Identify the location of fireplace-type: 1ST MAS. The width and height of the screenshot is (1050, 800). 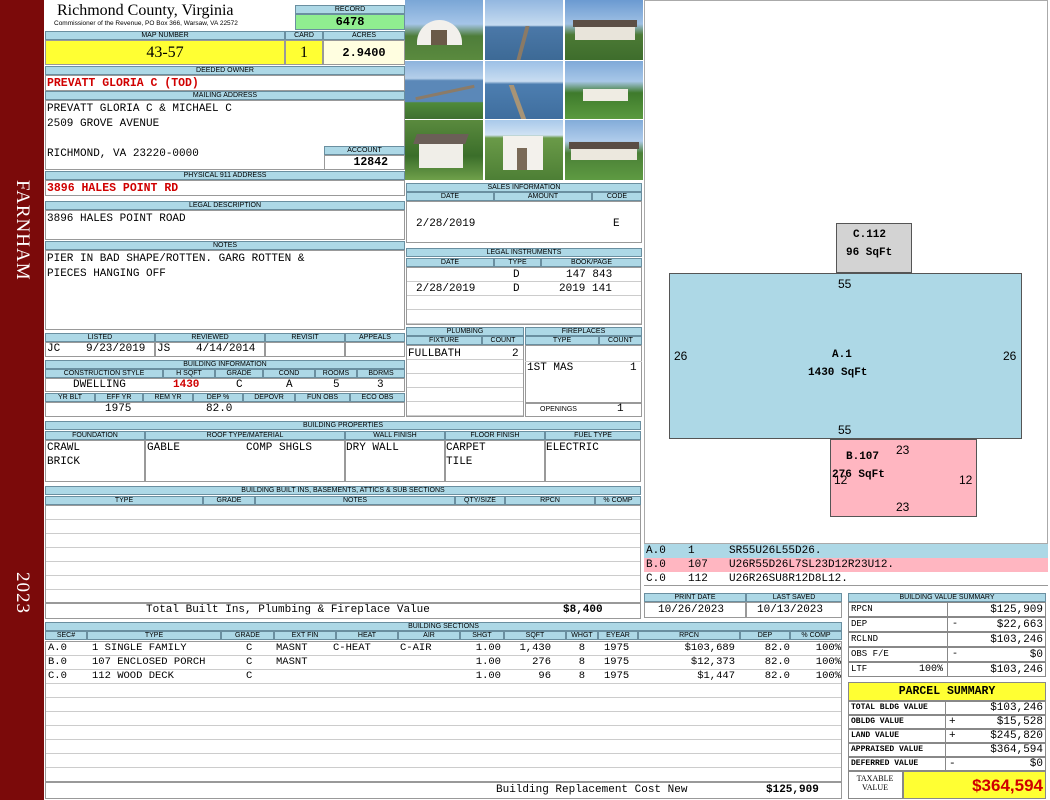
(550, 368).